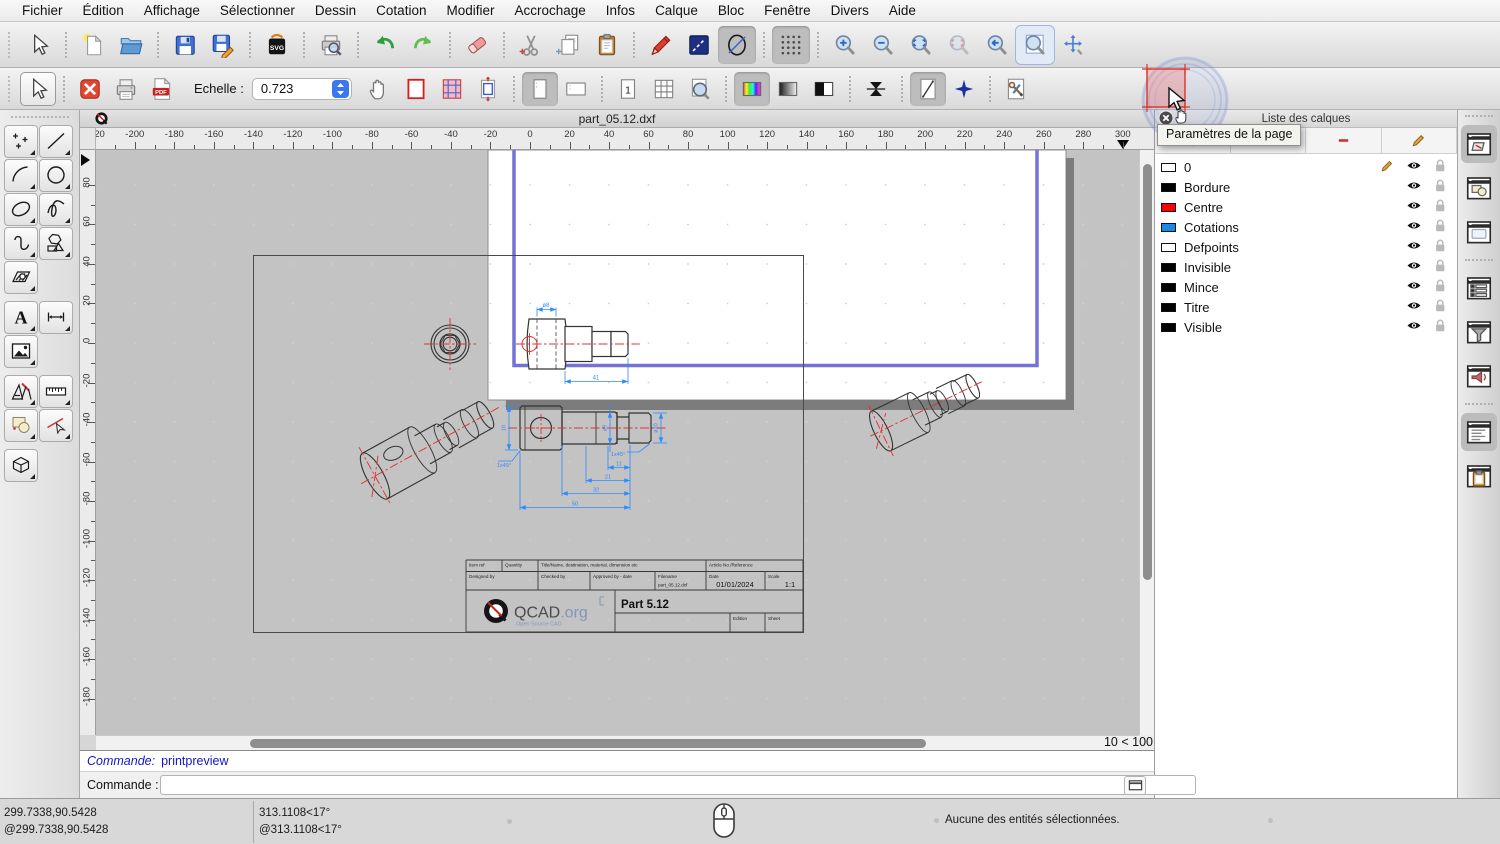 The width and height of the screenshot is (1500, 844). Describe the element at coordinates (20, 425) in the screenshot. I see `tool-block-button` at that location.